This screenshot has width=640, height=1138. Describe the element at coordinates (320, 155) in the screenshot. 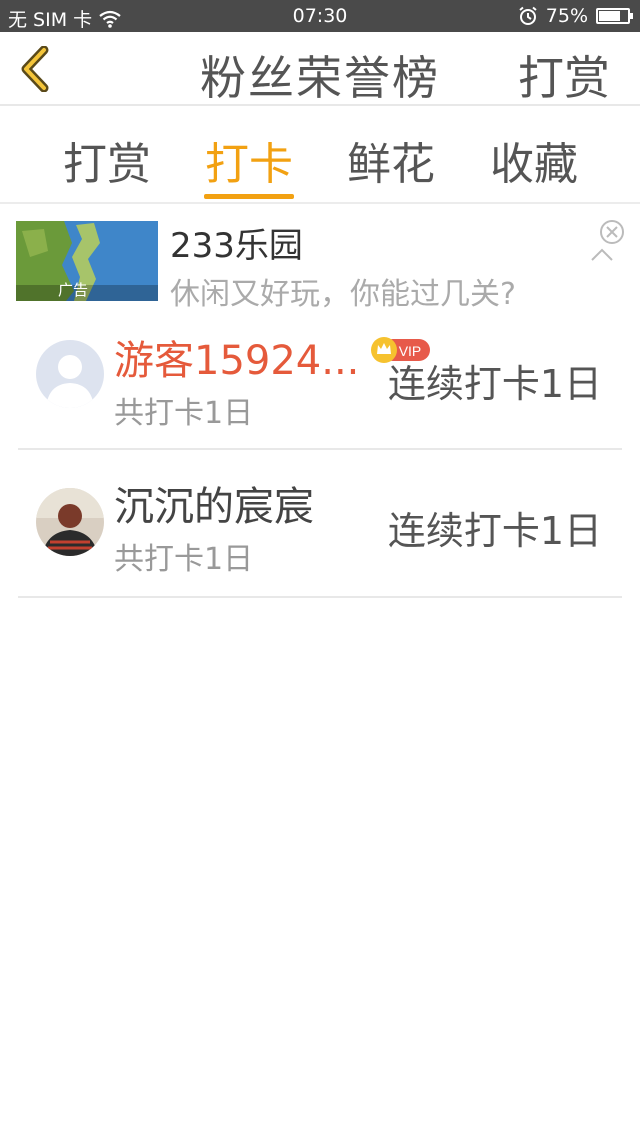

I see `tab-bar: 打赏 打卡 鲜花 收藏` at that location.